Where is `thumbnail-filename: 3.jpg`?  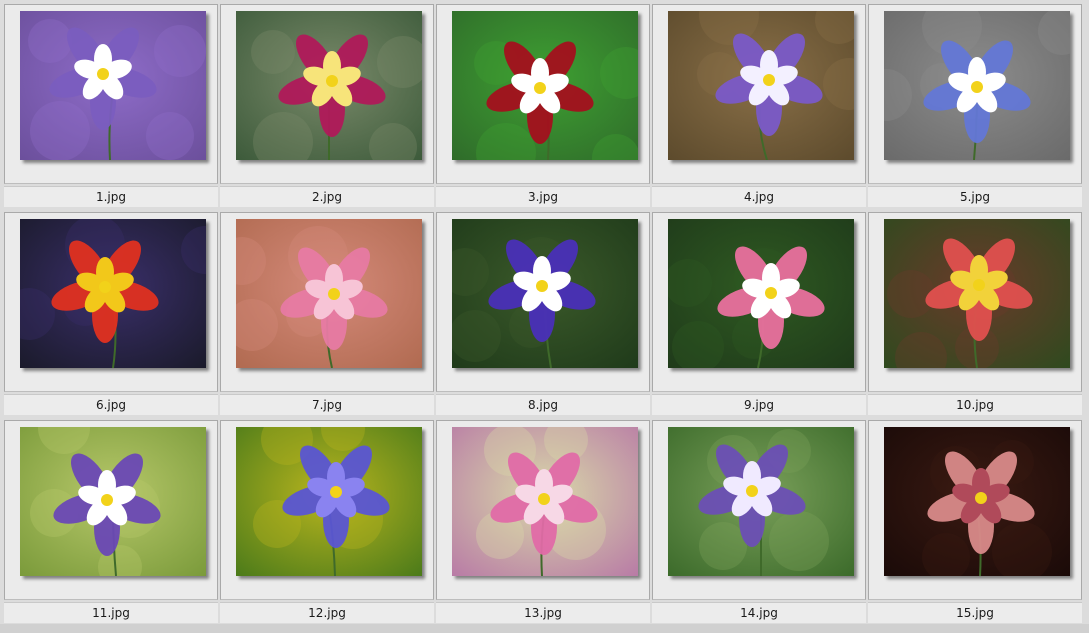 thumbnail-filename: 3.jpg is located at coordinates (543, 196).